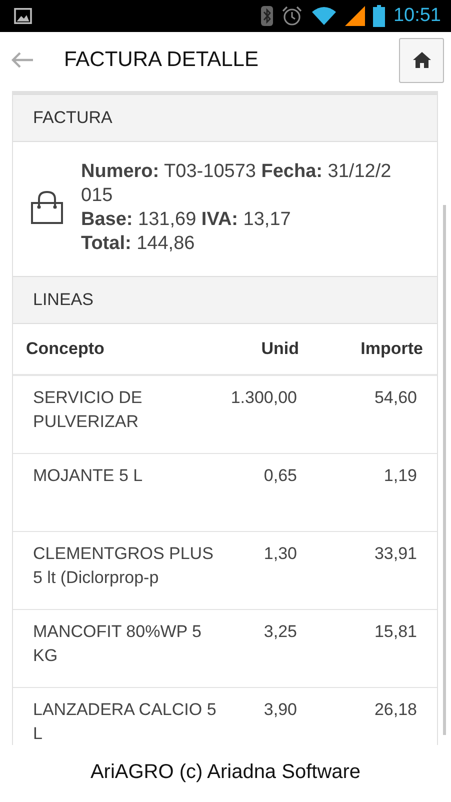 Image resolution: width=451 pixels, height=802 pixels. I want to click on table-cell-text: 3,25, so click(279, 632).